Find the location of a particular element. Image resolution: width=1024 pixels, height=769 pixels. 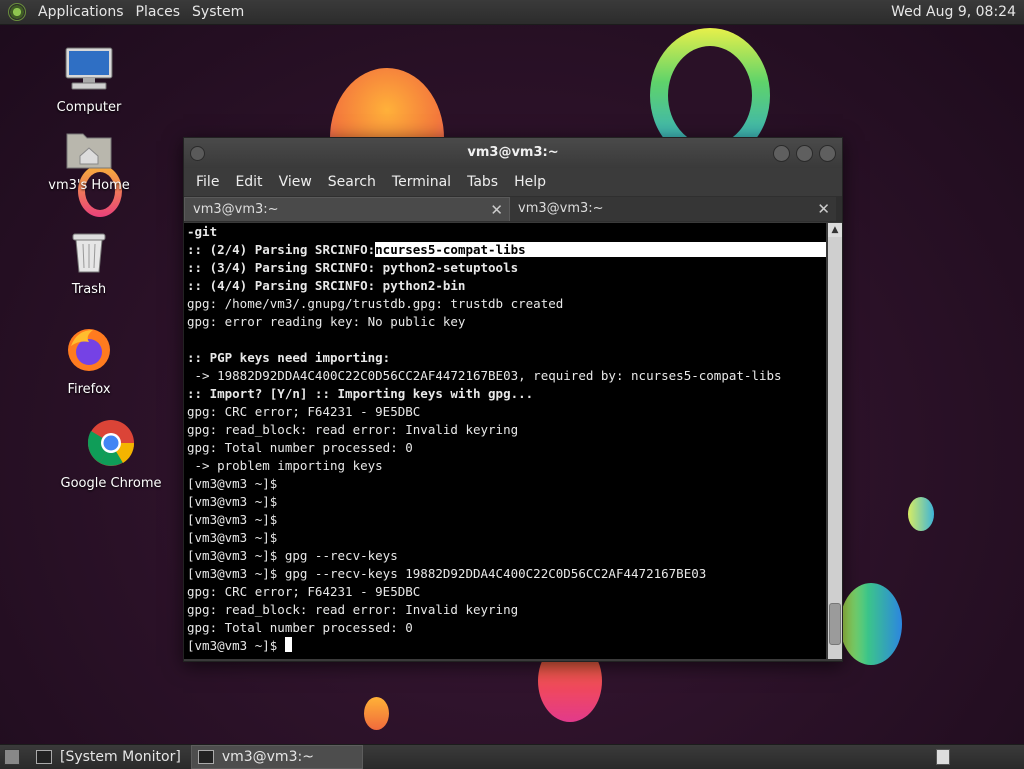

menu-terminal: Terminal is located at coordinates (421, 182).